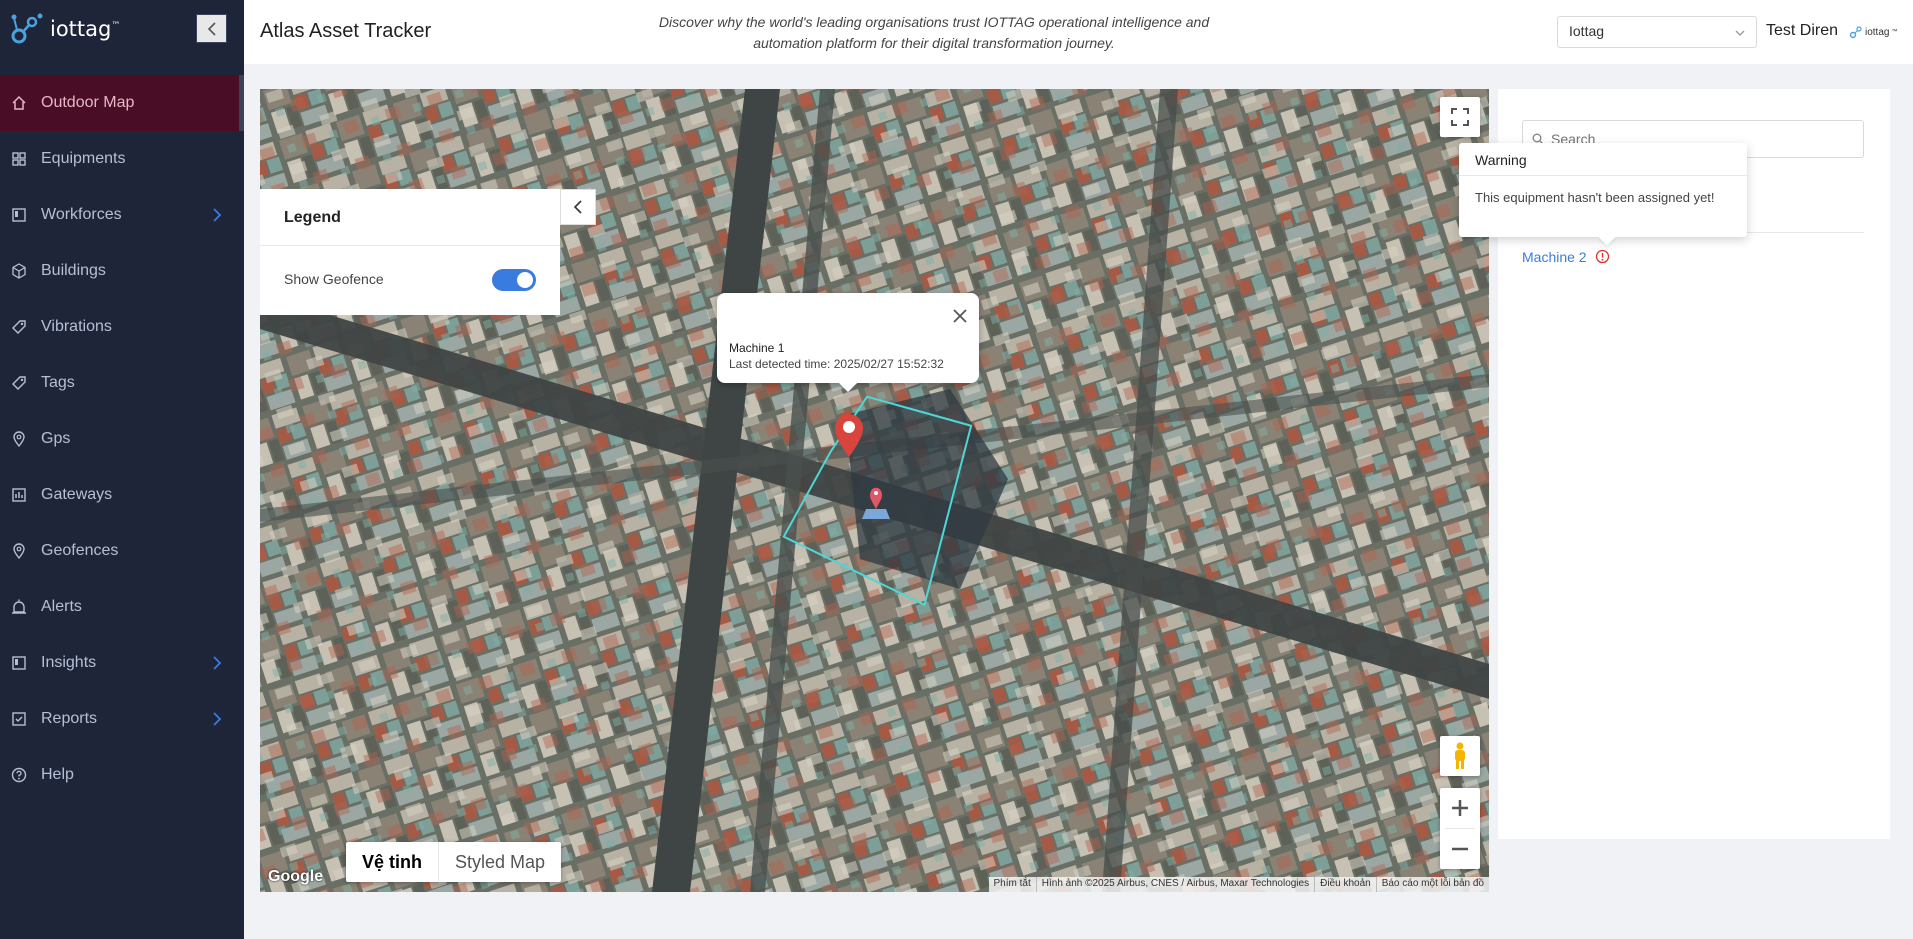  Describe the element at coordinates (122, 383) in the screenshot. I see `sidebar-item-tags: Tags` at that location.